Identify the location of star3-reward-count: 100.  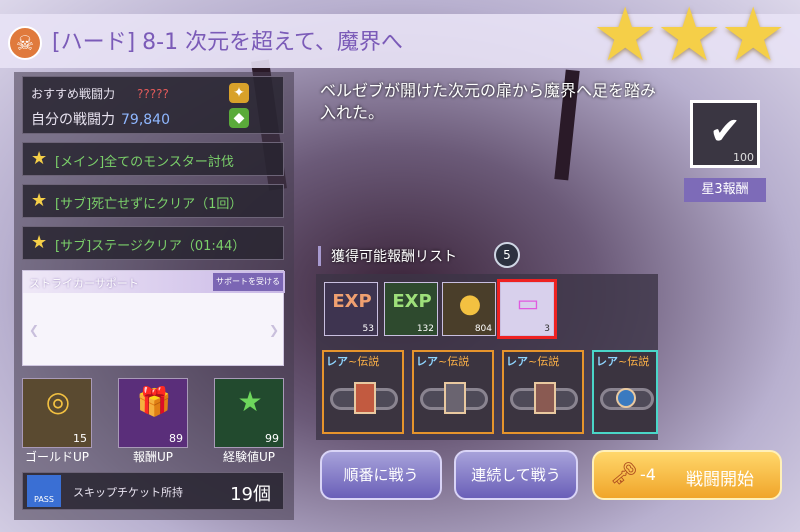
(743, 157).